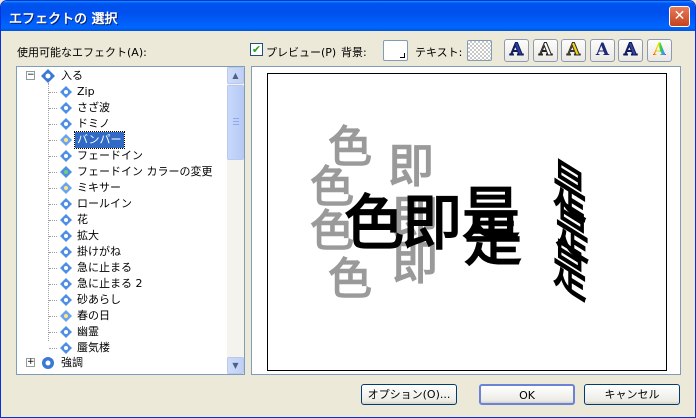  I want to click on tree-item: バンパー, so click(119, 140).